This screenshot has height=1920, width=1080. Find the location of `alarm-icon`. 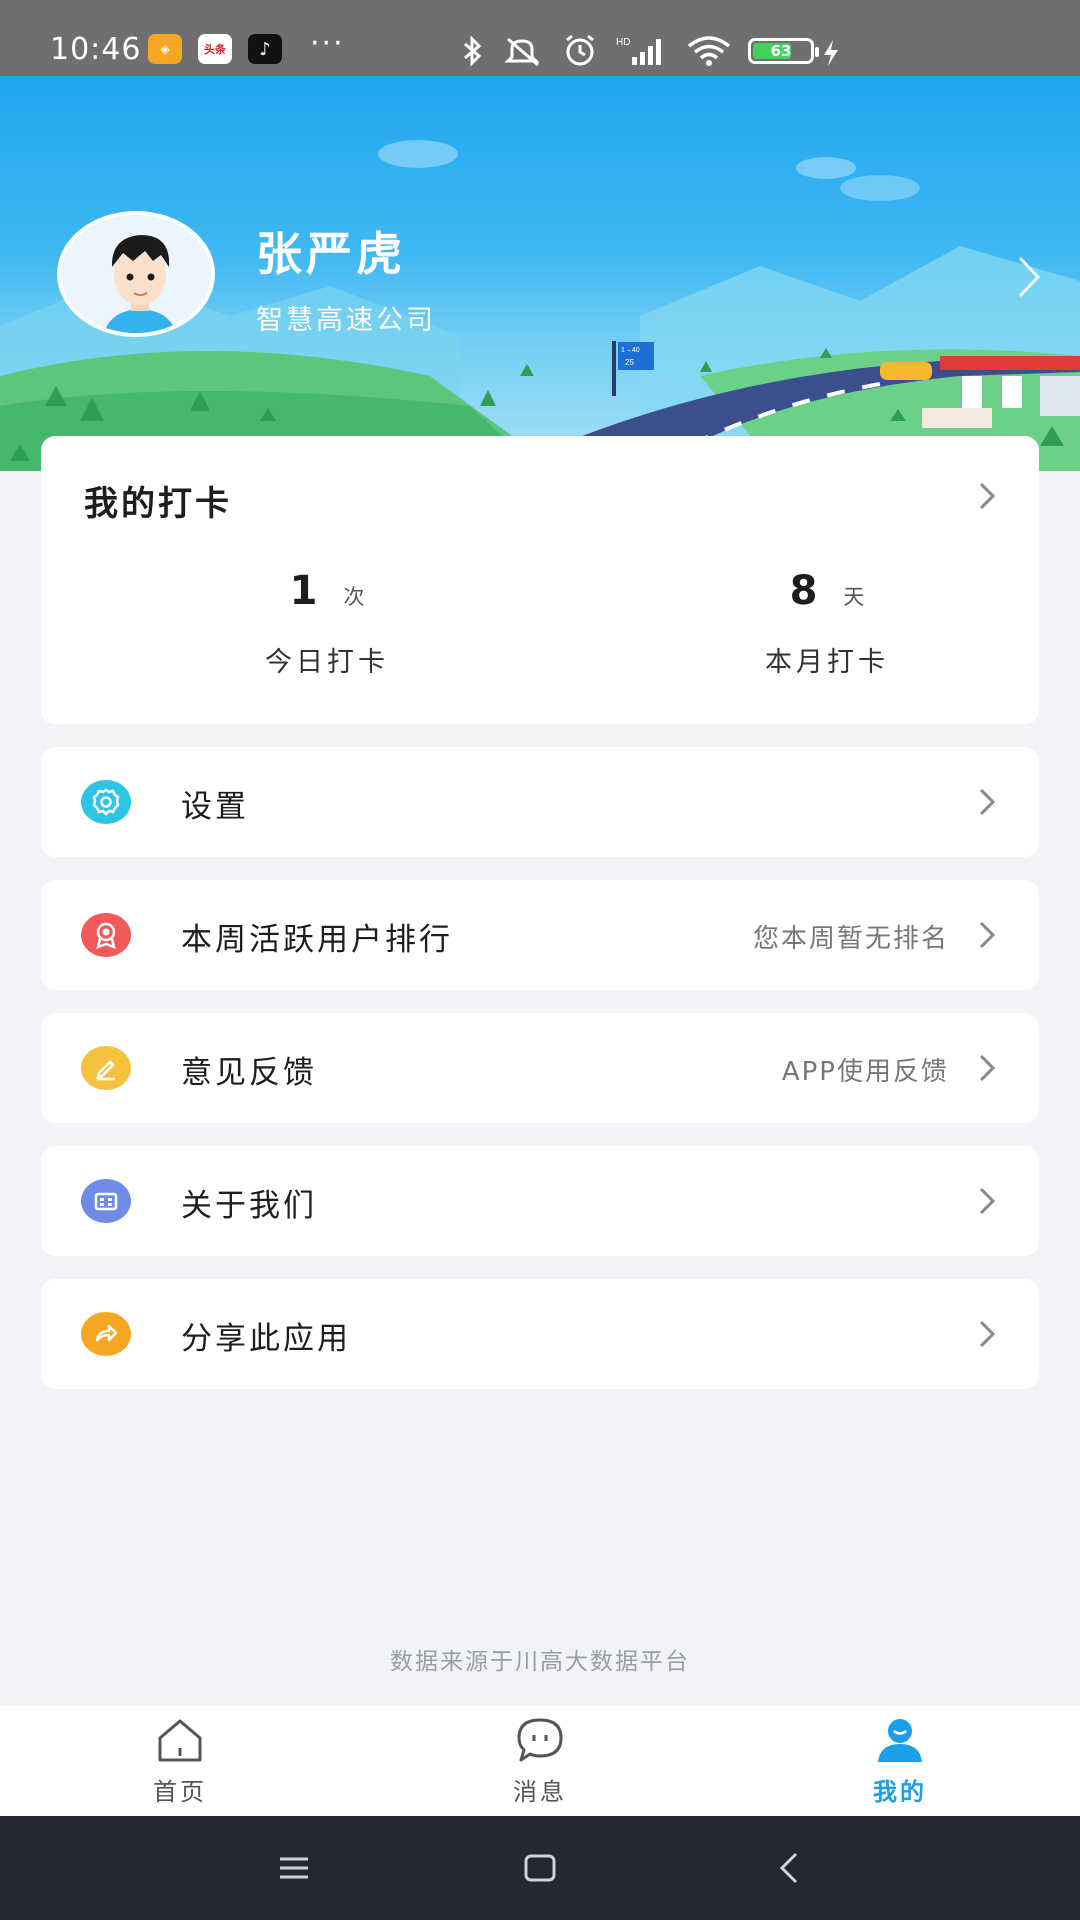

alarm-icon is located at coordinates (580, 50).